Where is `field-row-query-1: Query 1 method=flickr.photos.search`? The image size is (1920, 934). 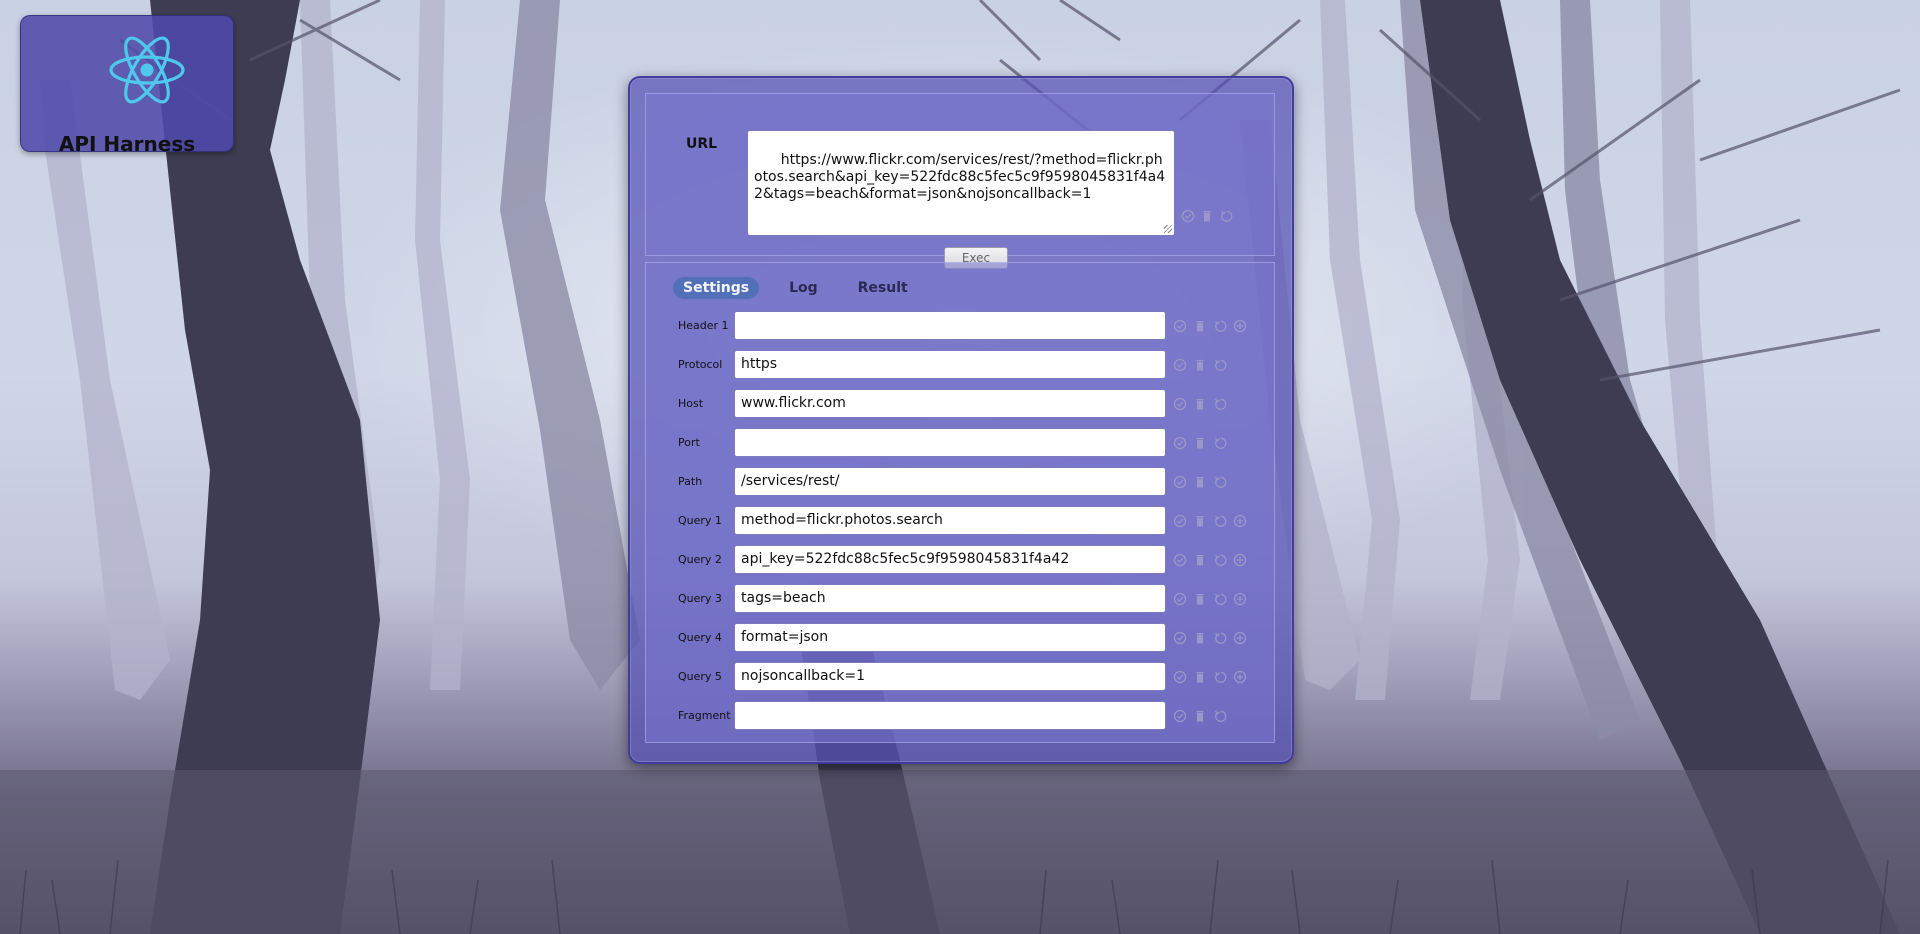 field-row-query-1: Query 1 method=flickr.photos.search is located at coordinates (960, 520).